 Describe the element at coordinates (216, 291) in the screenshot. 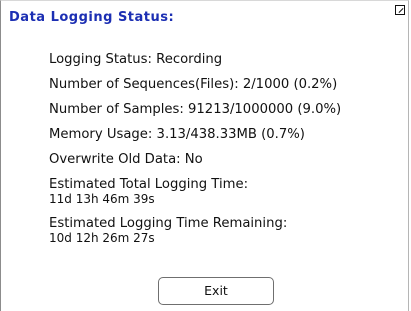

I see `exit-button: Exit` at that location.